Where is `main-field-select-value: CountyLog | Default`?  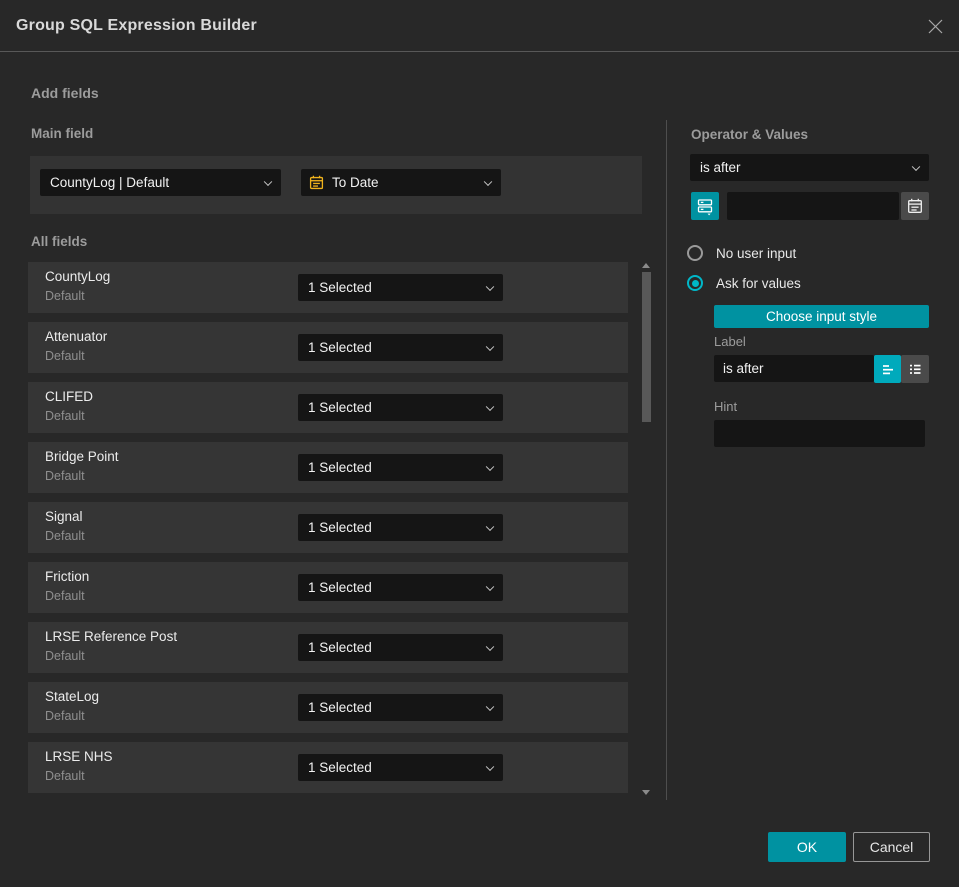
main-field-select-value: CountyLog | Default is located at coordinates (110, 182).